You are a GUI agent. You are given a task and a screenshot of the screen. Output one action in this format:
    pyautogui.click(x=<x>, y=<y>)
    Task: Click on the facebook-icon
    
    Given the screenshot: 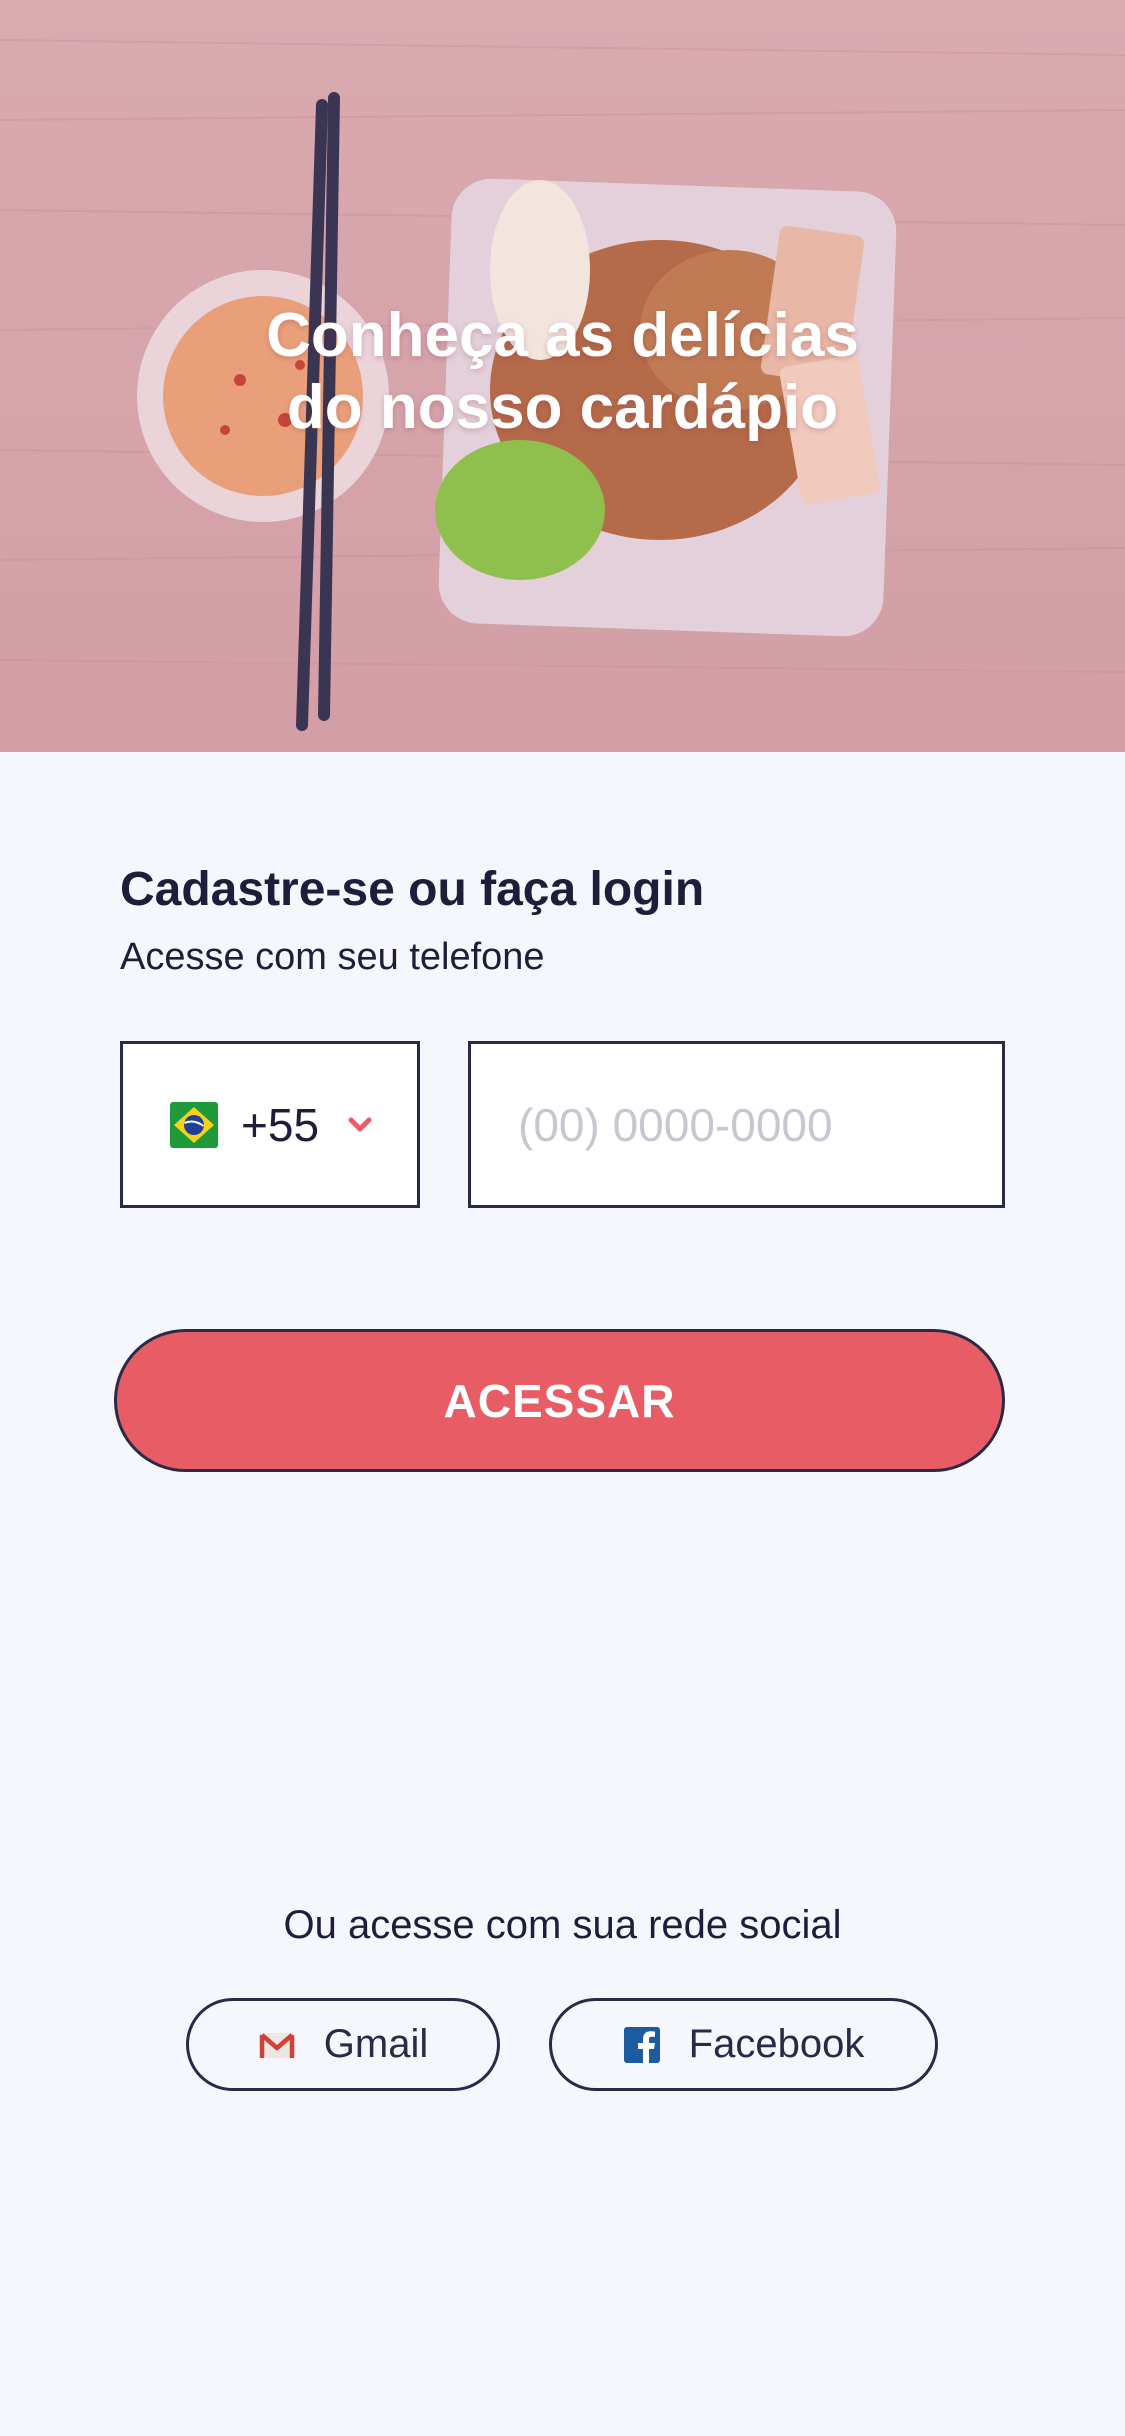 What is the action you would take?
    pyautogui.click(x=641, y=2045)
    